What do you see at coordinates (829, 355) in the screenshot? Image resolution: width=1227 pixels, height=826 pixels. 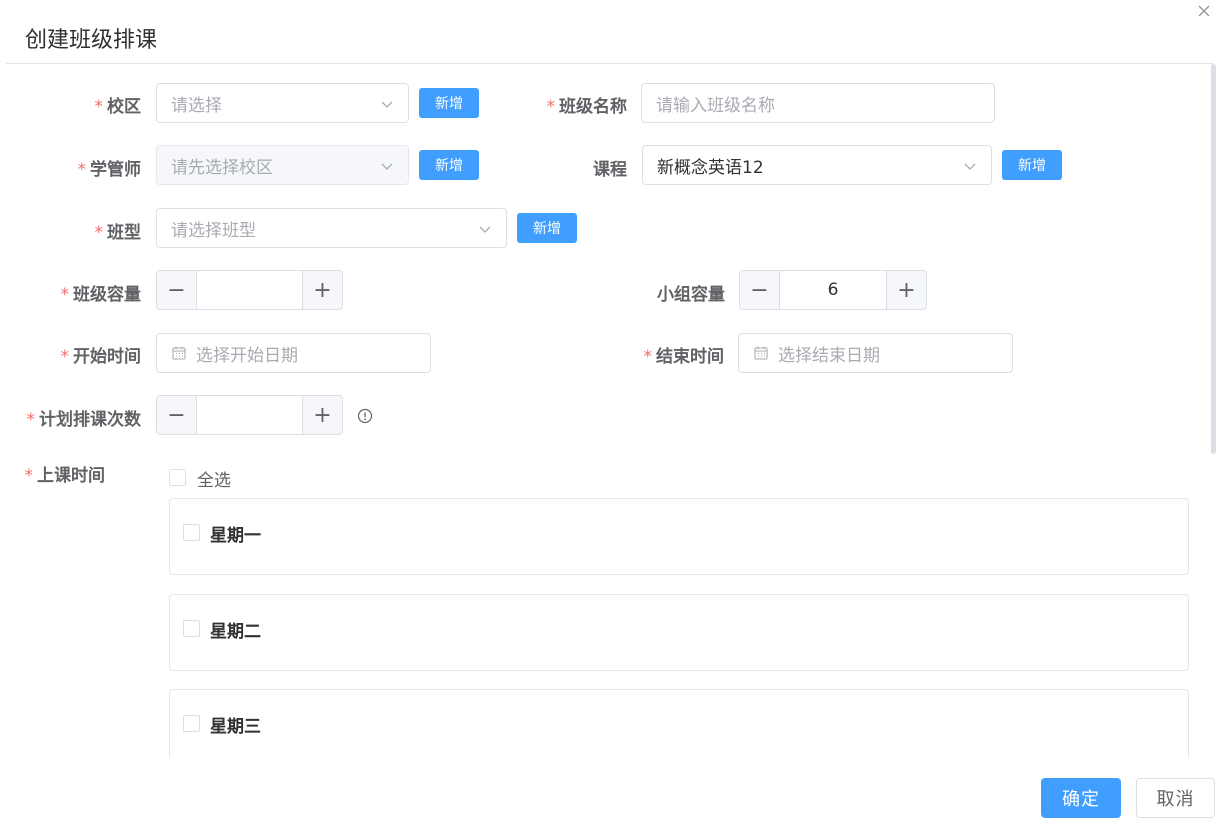 I see `end-date-placeholder: 选择结束日期` at bounding box center [829, 355].